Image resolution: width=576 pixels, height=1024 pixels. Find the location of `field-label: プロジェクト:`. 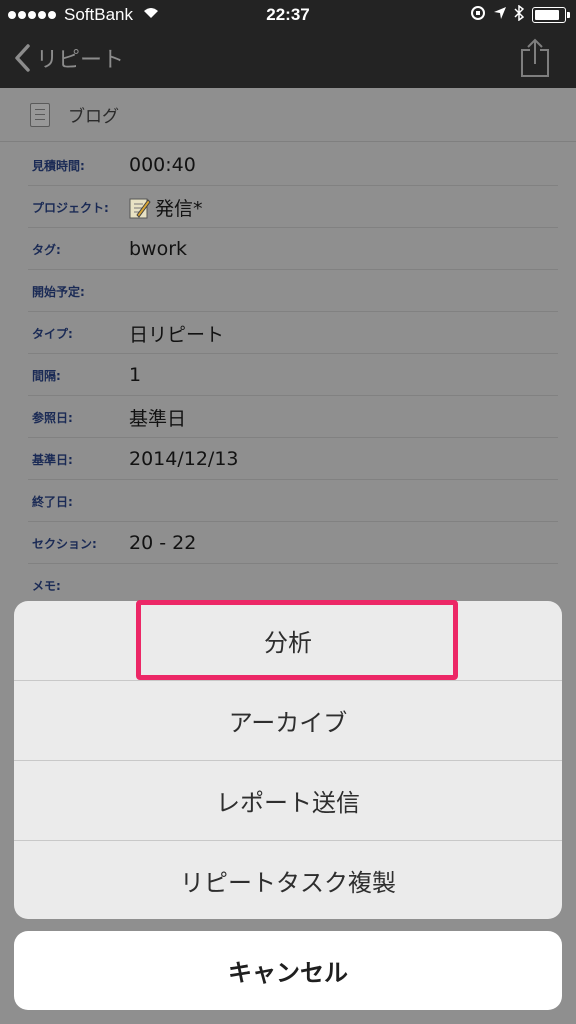

field-label: プロジェクト: is located at coordinates (70, 207).